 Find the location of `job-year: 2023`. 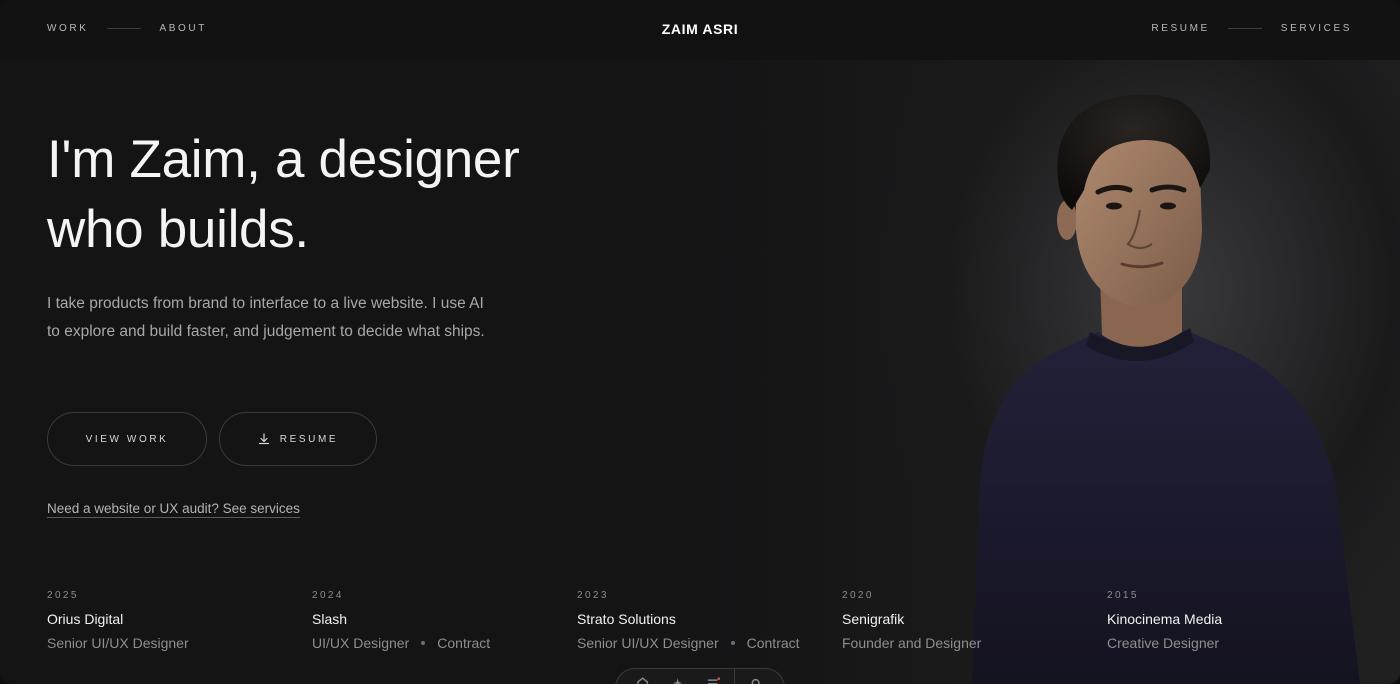

job-year: 2023 is located at coordinates (593, 595).